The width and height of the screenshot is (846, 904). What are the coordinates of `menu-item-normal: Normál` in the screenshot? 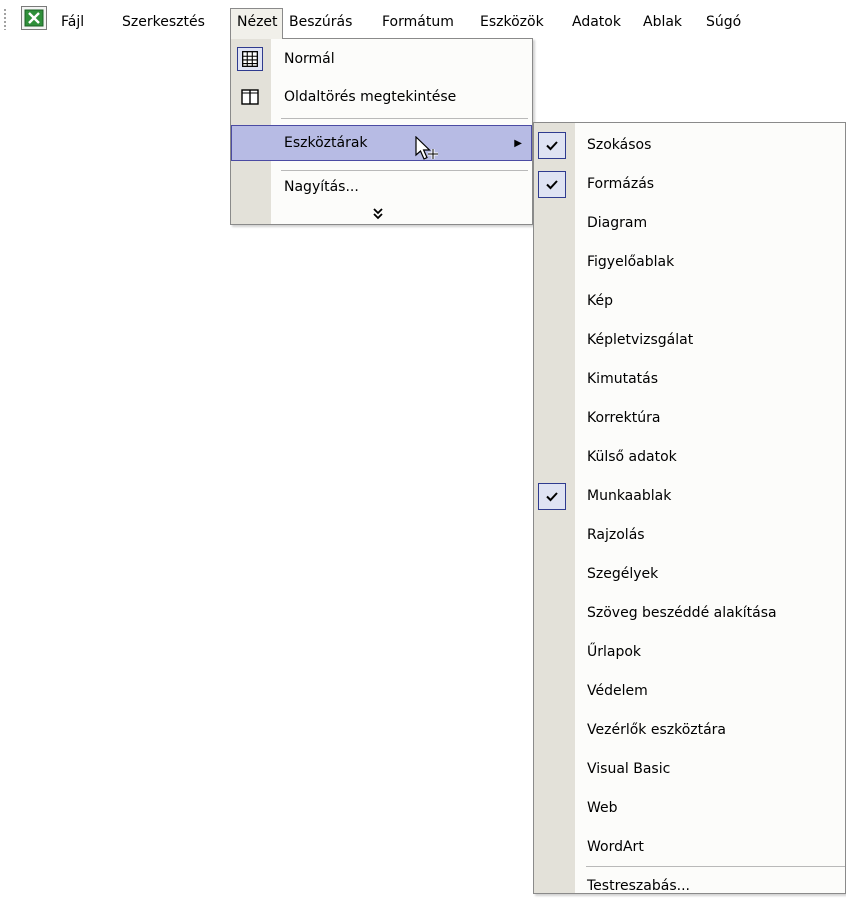 It's located at (381, 59).